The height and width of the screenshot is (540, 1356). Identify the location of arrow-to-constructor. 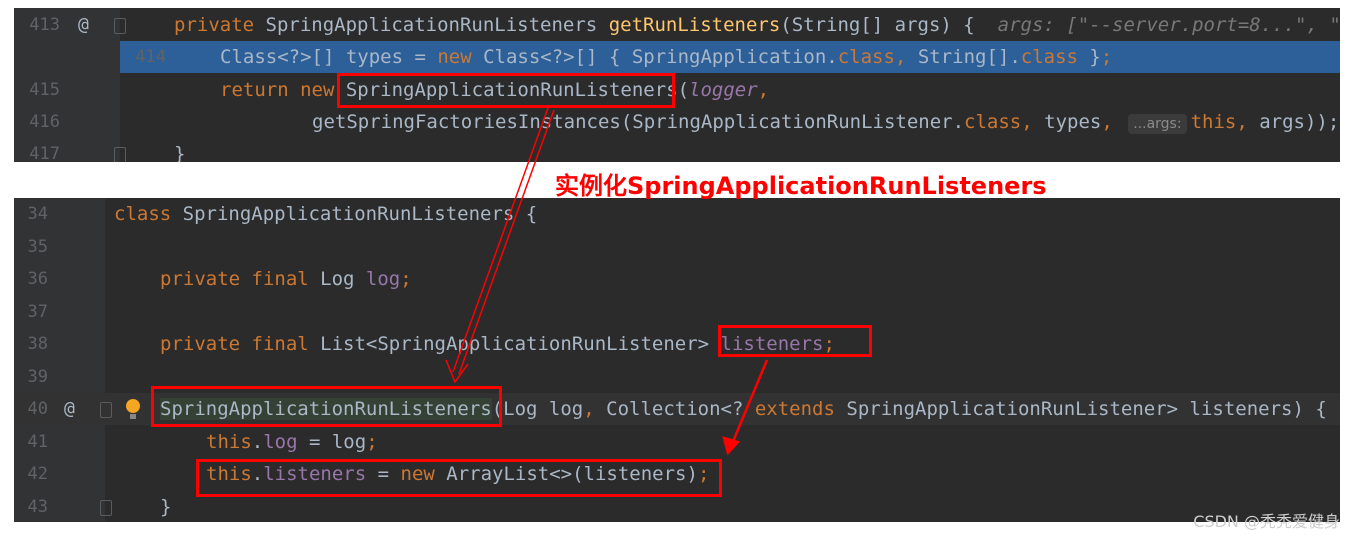
(500, 245).